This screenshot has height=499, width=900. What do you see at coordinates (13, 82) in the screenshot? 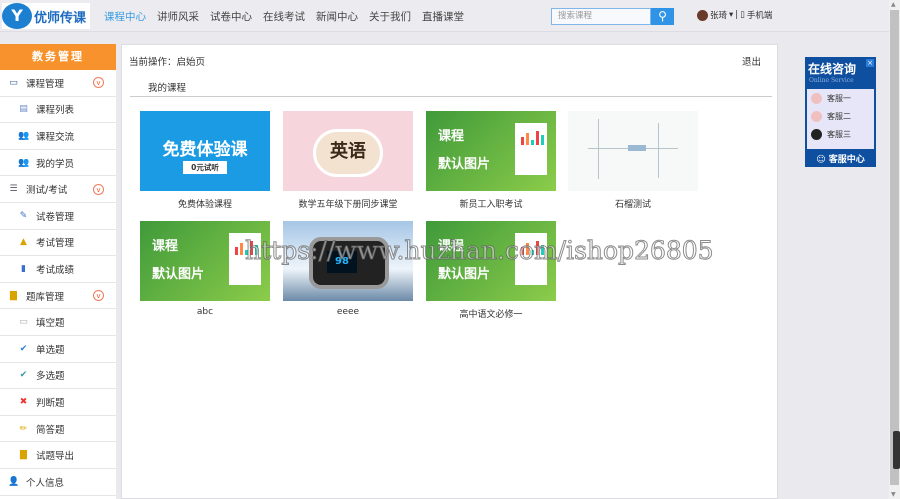
I see `monitor-icon: ▭` at bounding box center [13, 82].